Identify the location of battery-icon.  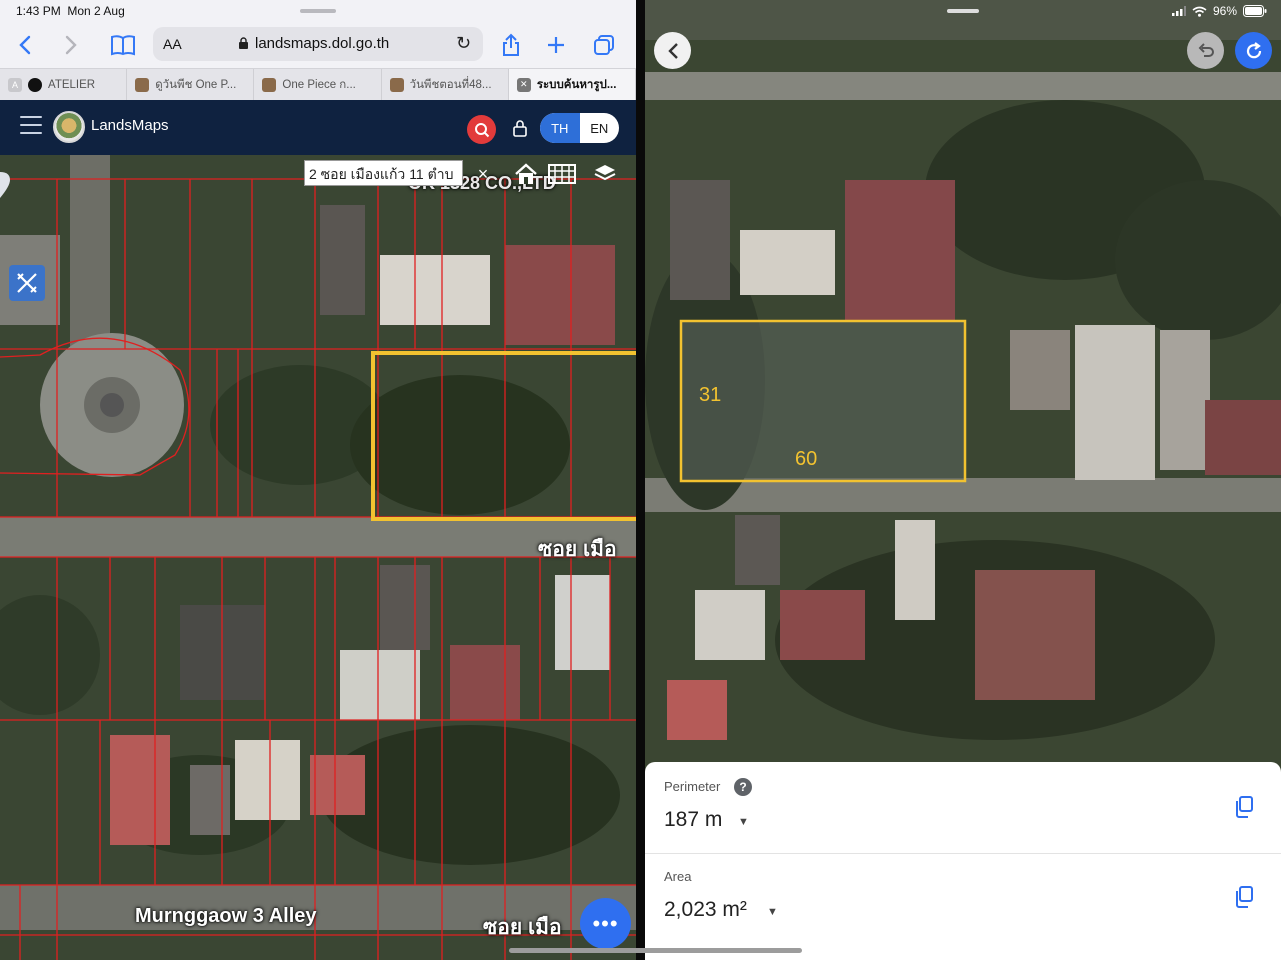
(1255, 11).